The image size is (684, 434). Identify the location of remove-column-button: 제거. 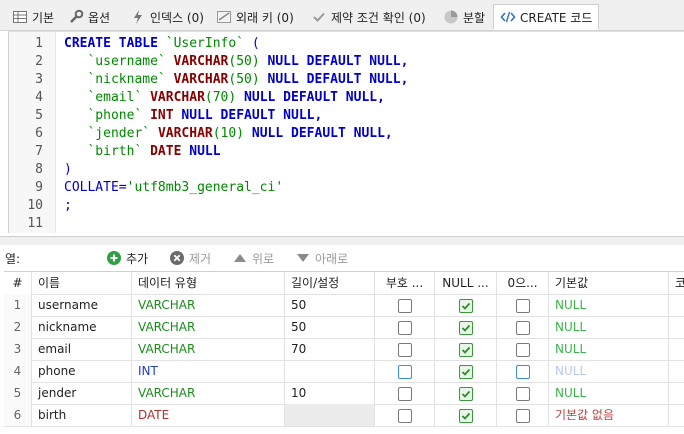
(190, 258).